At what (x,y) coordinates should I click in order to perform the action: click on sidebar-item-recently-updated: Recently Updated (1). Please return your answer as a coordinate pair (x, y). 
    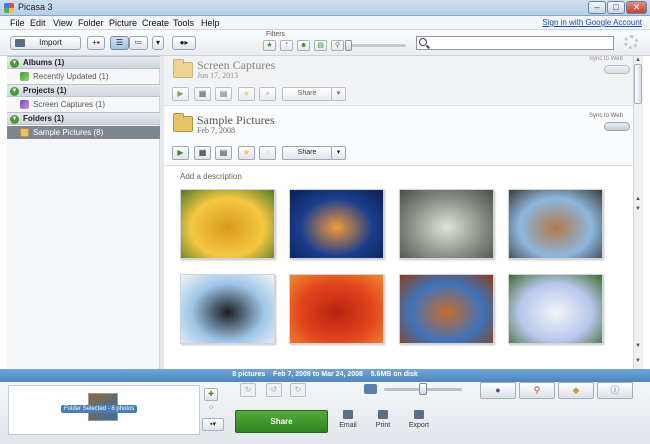
    Looking at the image, I should click on (83, 76).